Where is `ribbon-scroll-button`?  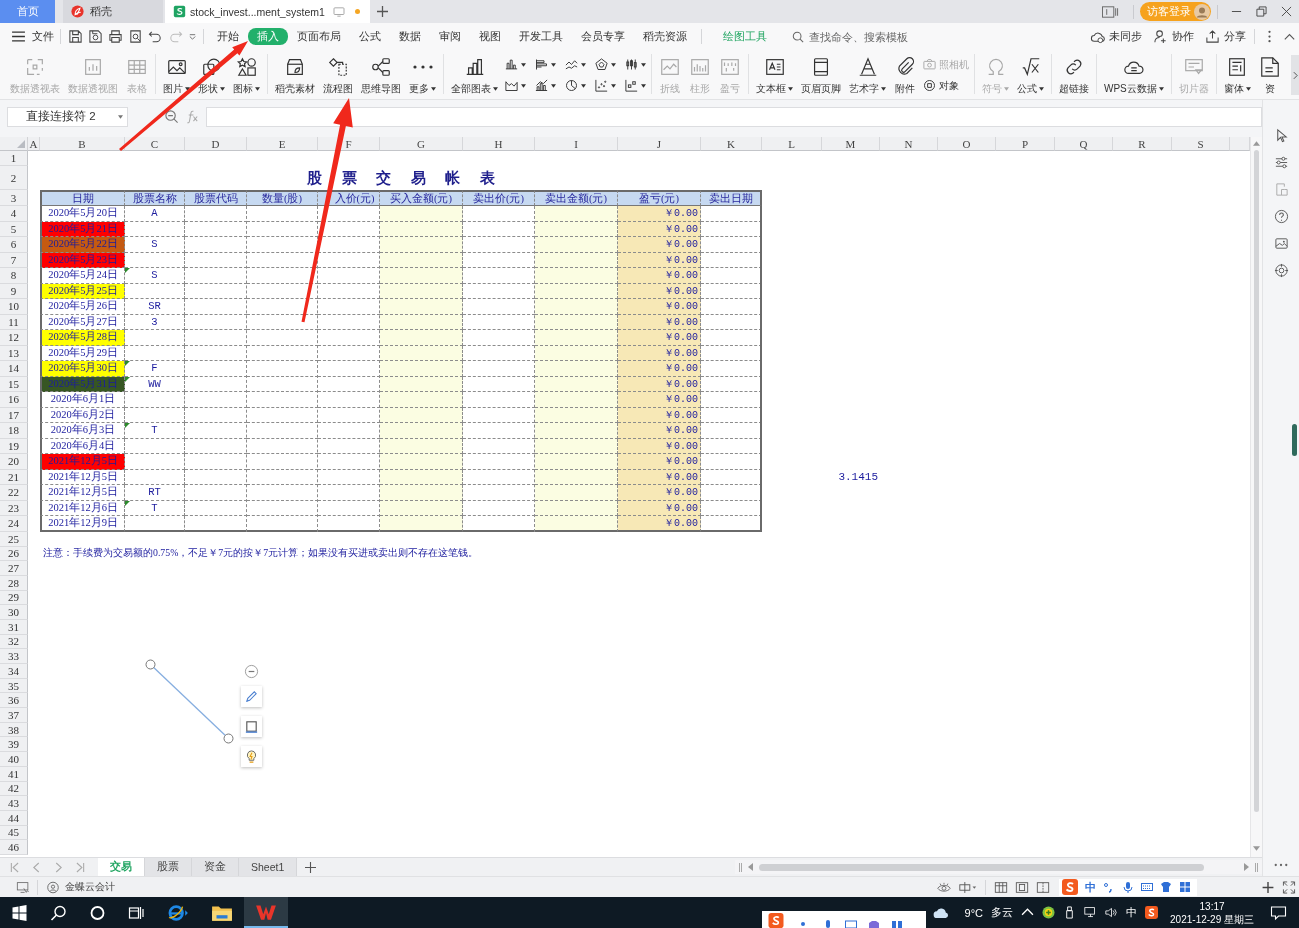 ribbon-scroll-button is located at coordinates (1295, 75).